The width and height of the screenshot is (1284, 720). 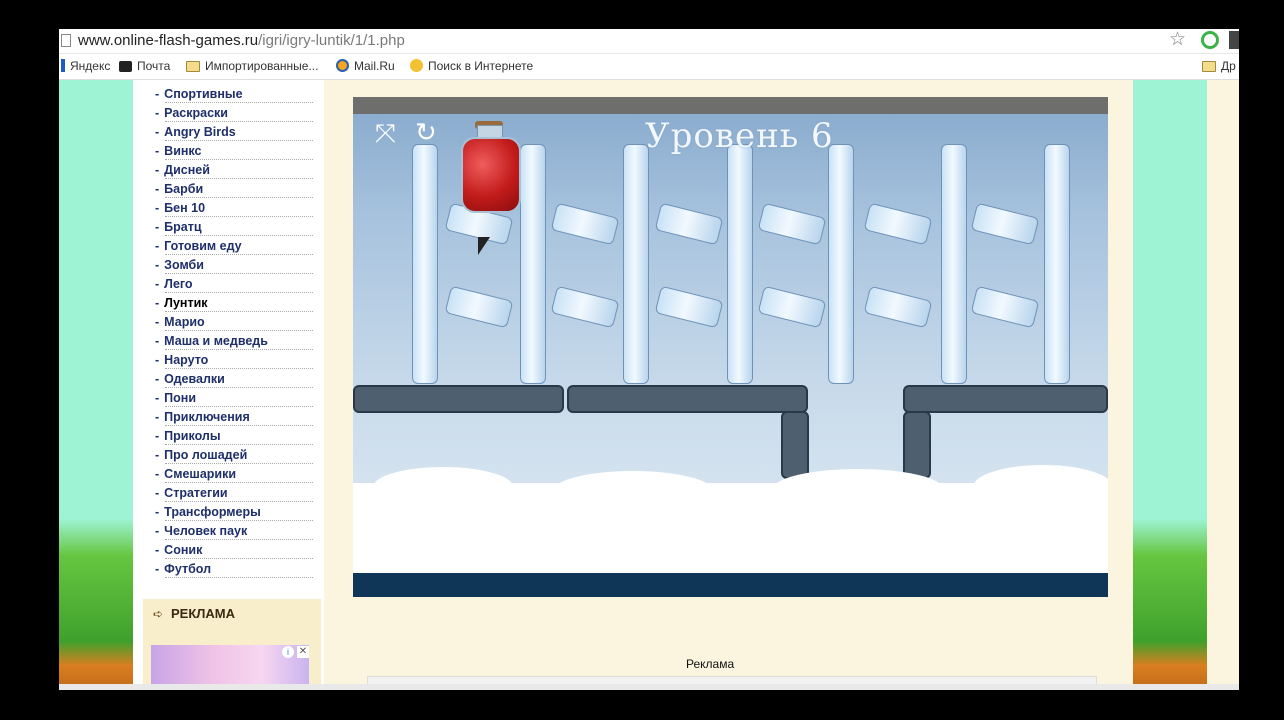 What do you see at coordinates (491, 175) in the screenshot?
I see `jar-body` at bounding box center [491, 175].